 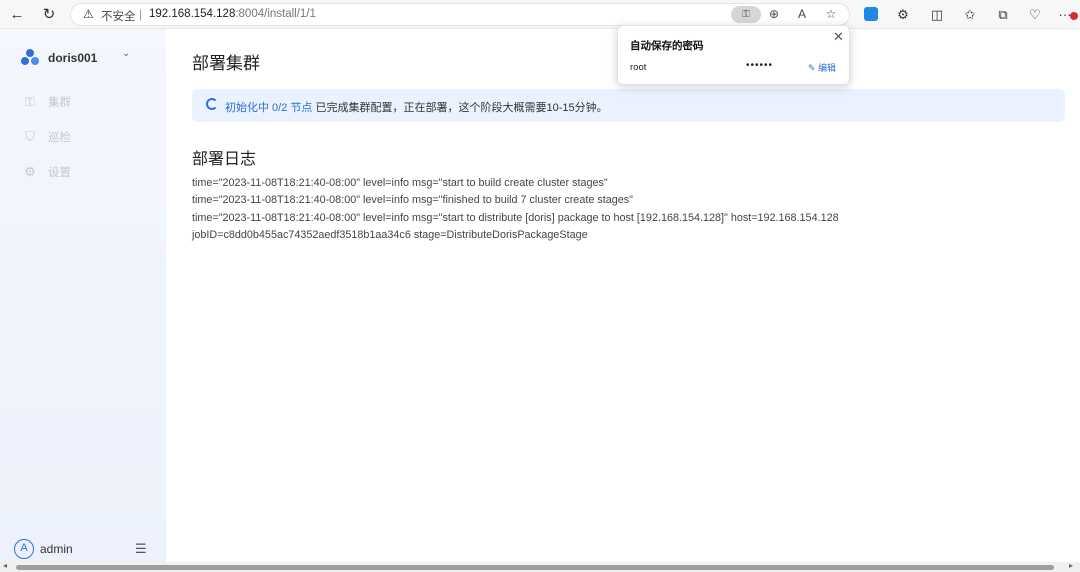 What do you see at coordinates (88, 14) in the screenshot?
I see `warning-icon: ⚠` at bounding box center [88, 14].